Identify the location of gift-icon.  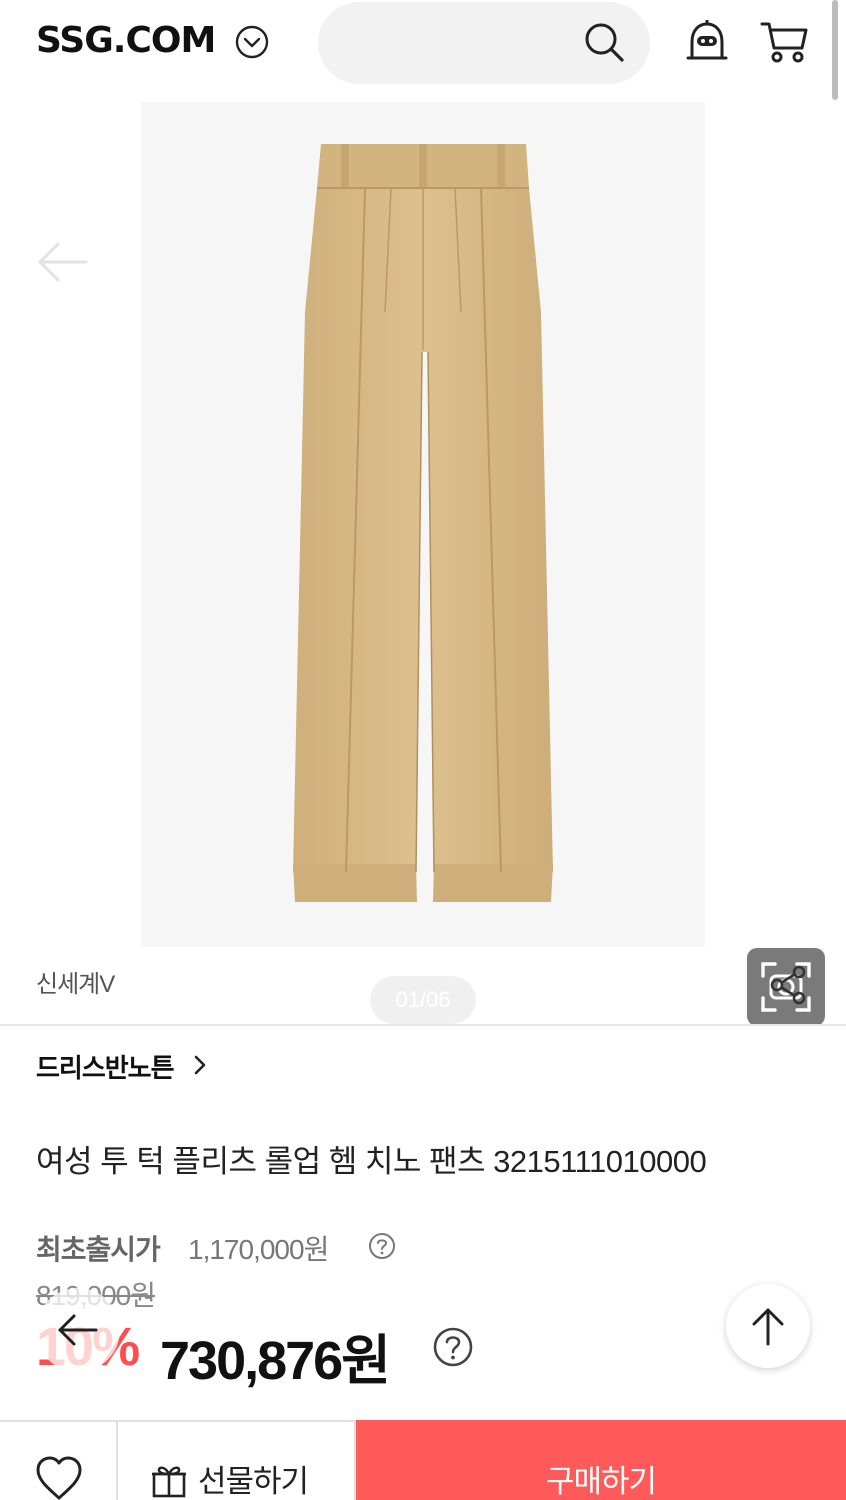
(169, 1482).